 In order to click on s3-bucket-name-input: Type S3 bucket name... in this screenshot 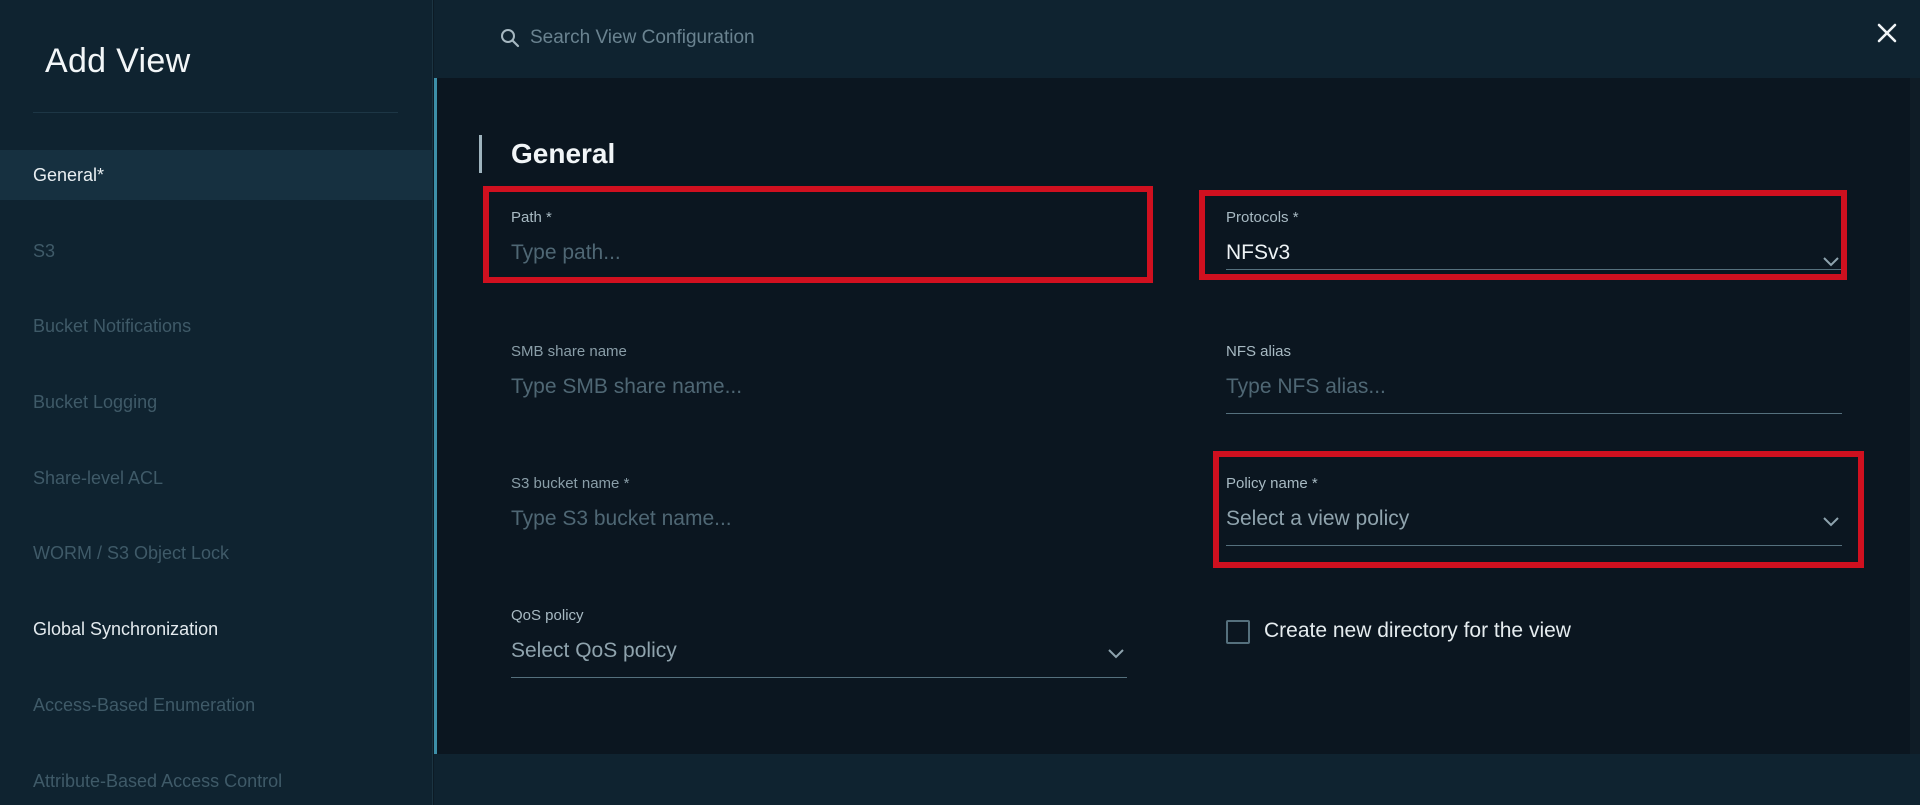, I will do `click(819, 521)`.